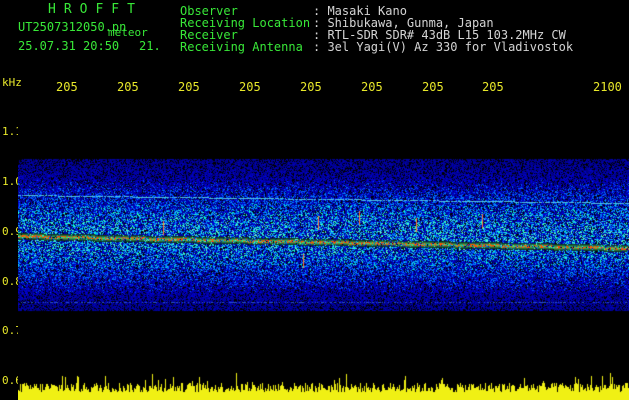  What do you see at coordinates (607, 87) in the screenshot?
I see `x-tick-label: 2100` at bounding box center [607, 87].